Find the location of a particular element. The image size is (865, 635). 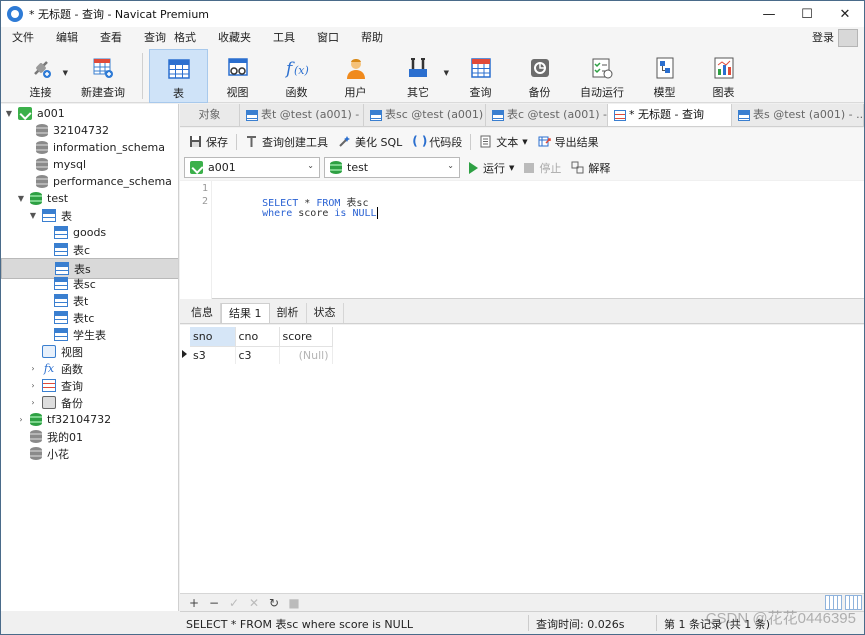

tab-untitled-query: * 无标题 - 查询 is located at coordinates (670, 115).